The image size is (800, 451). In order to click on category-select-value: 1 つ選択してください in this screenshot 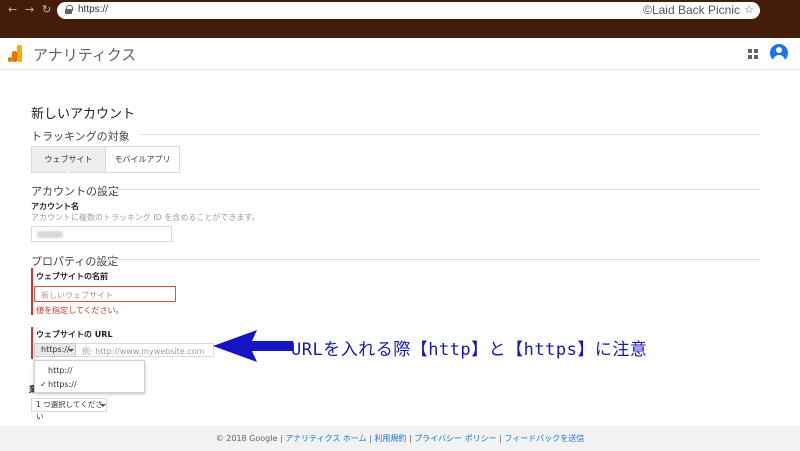, I will do `click(69, 410)`.